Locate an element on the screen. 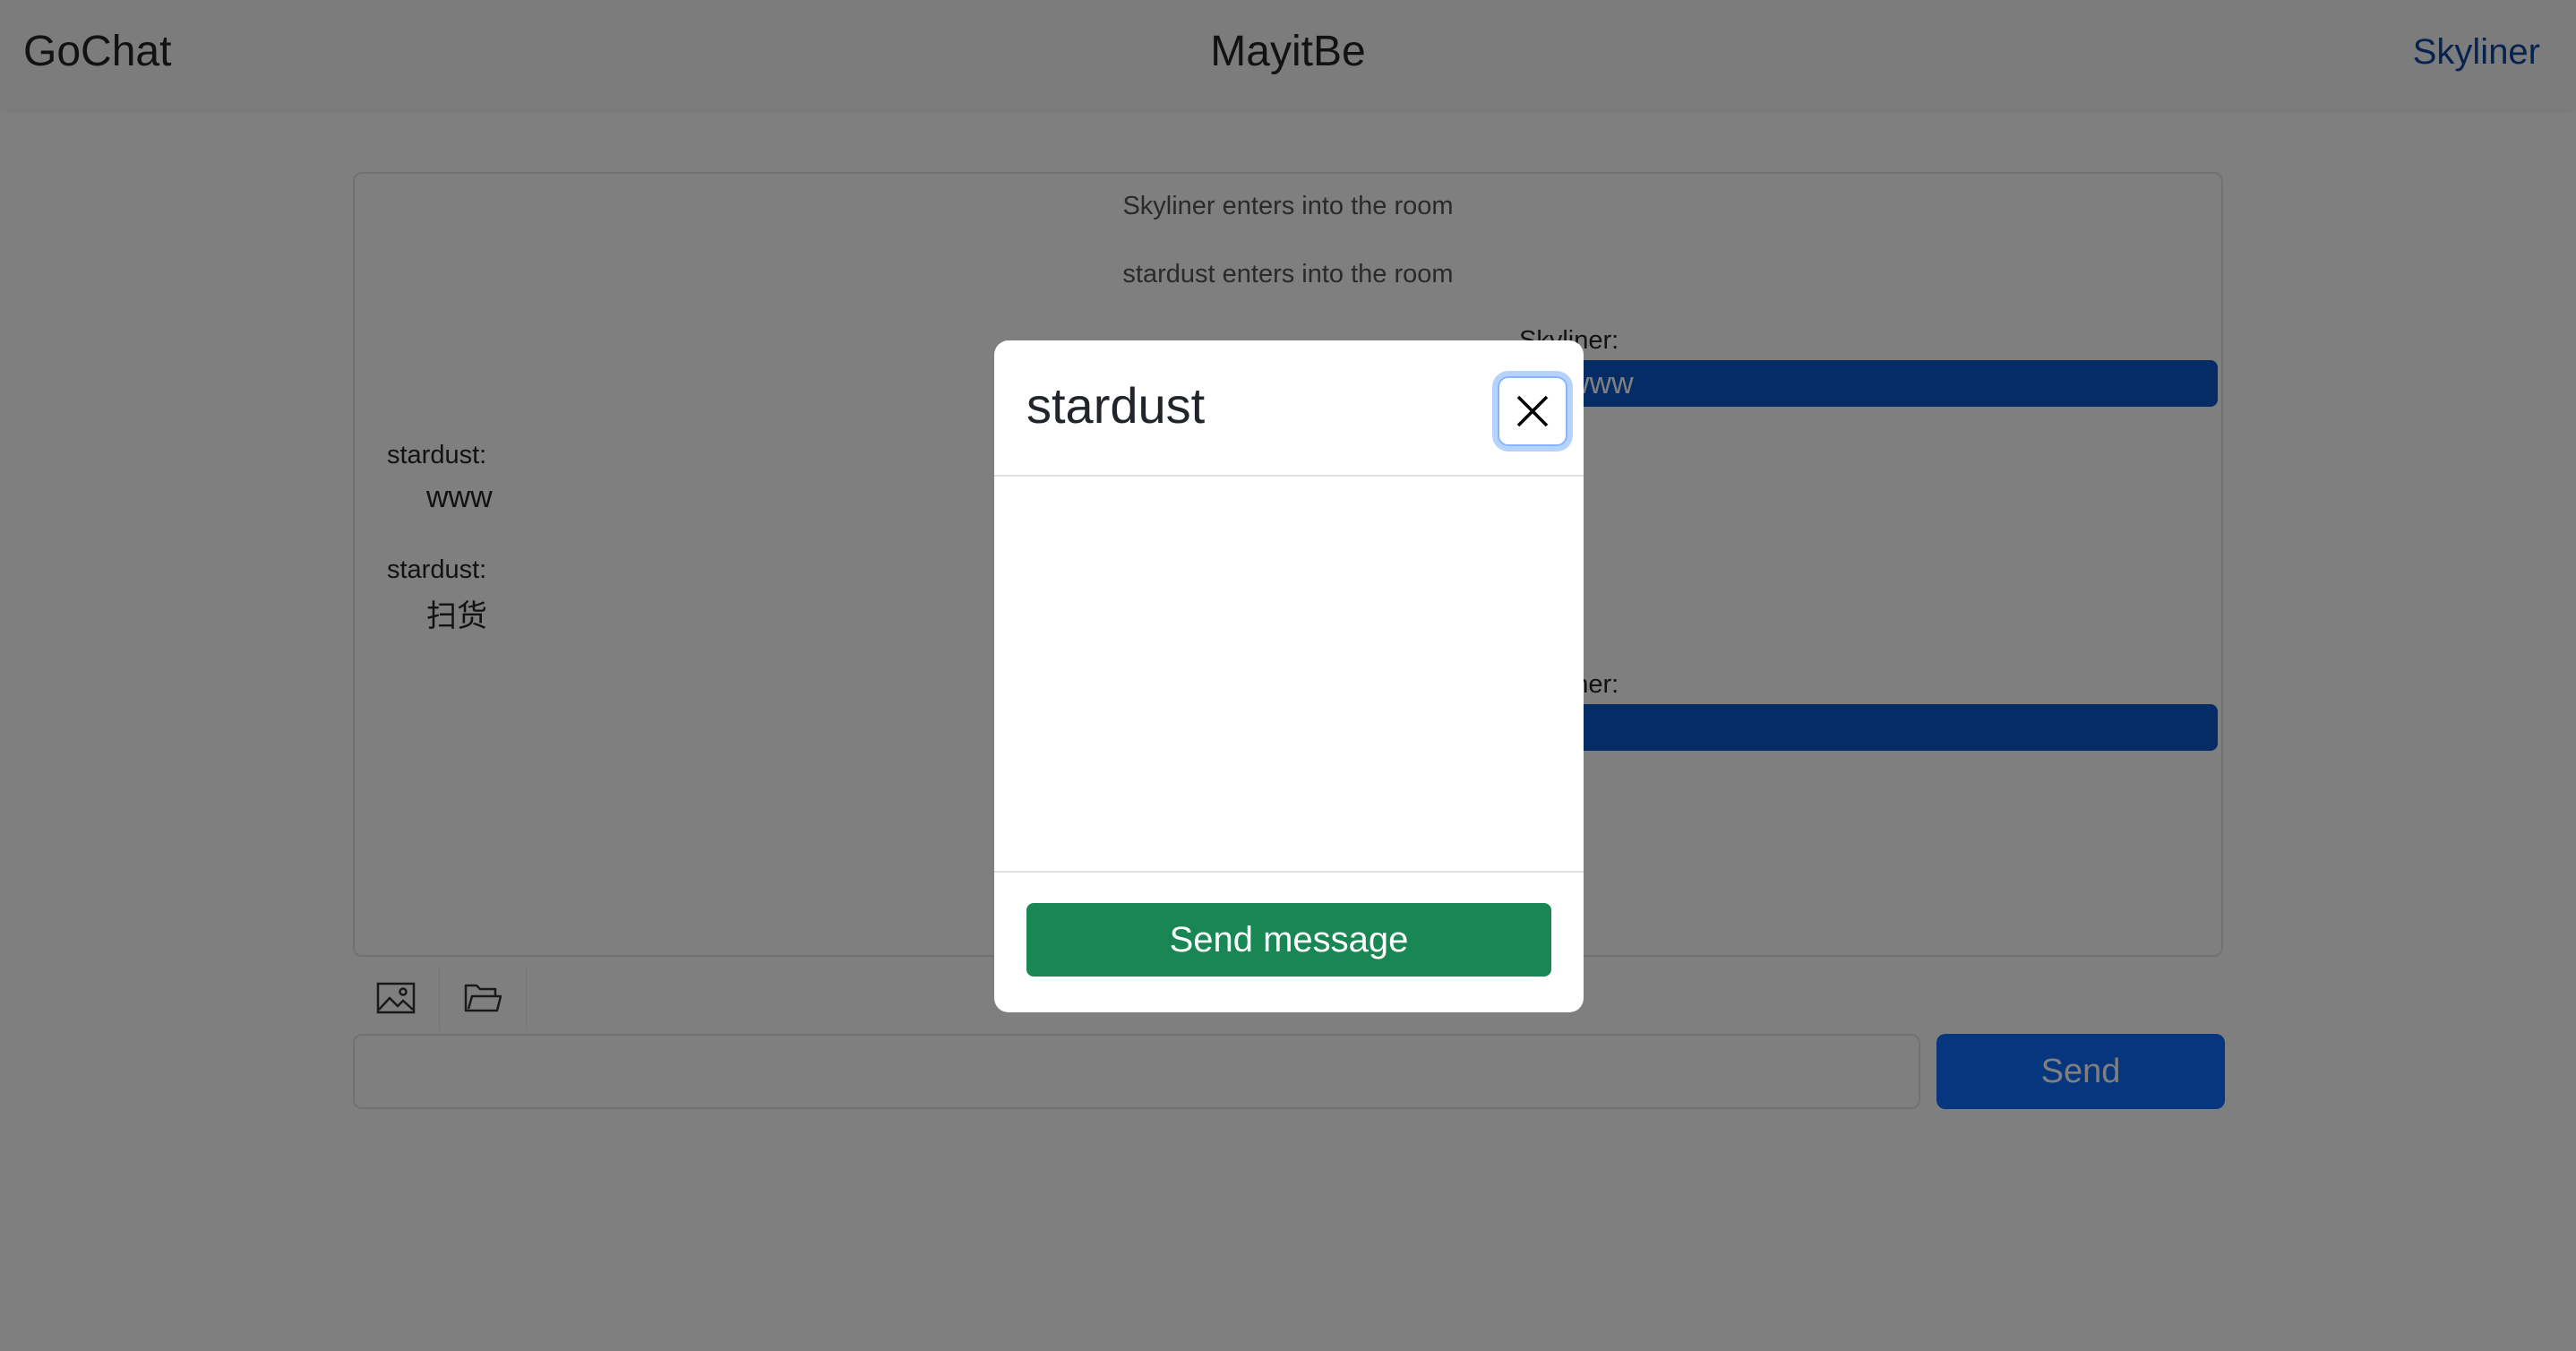  close-icon is located at coordinates (1532, 411).